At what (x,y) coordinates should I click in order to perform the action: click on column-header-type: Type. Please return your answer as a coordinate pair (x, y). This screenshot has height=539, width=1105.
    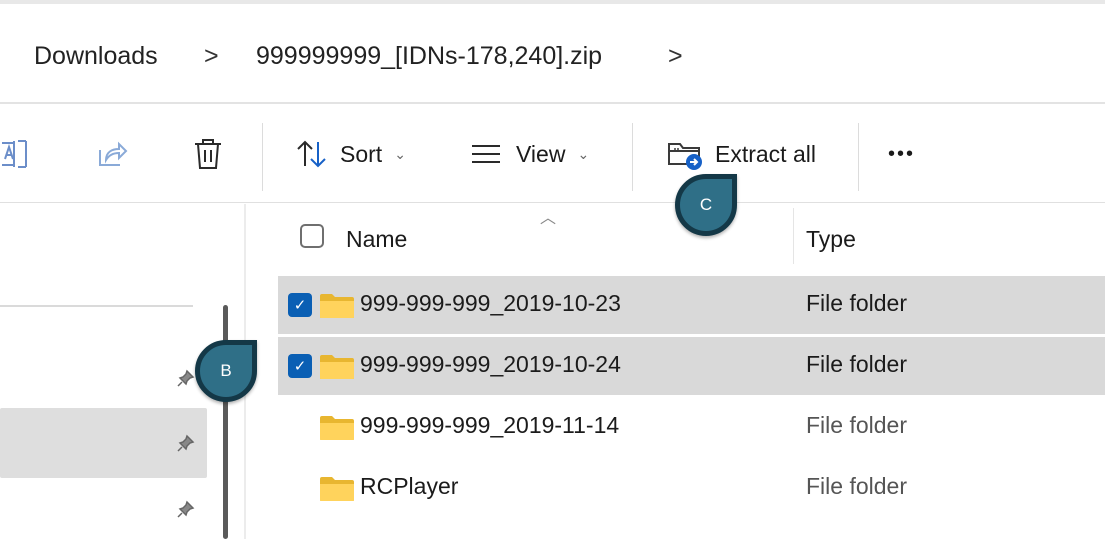
    Looking at the image, I should click on (831, 239).